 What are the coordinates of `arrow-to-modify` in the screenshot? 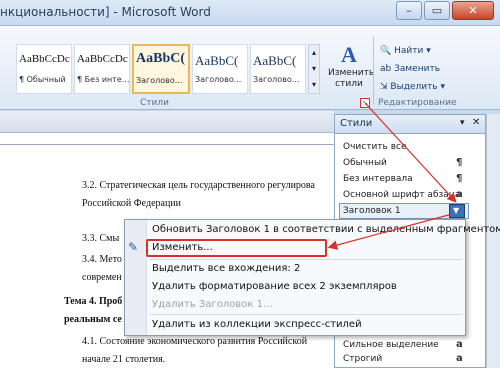 It's located at (390, 231).